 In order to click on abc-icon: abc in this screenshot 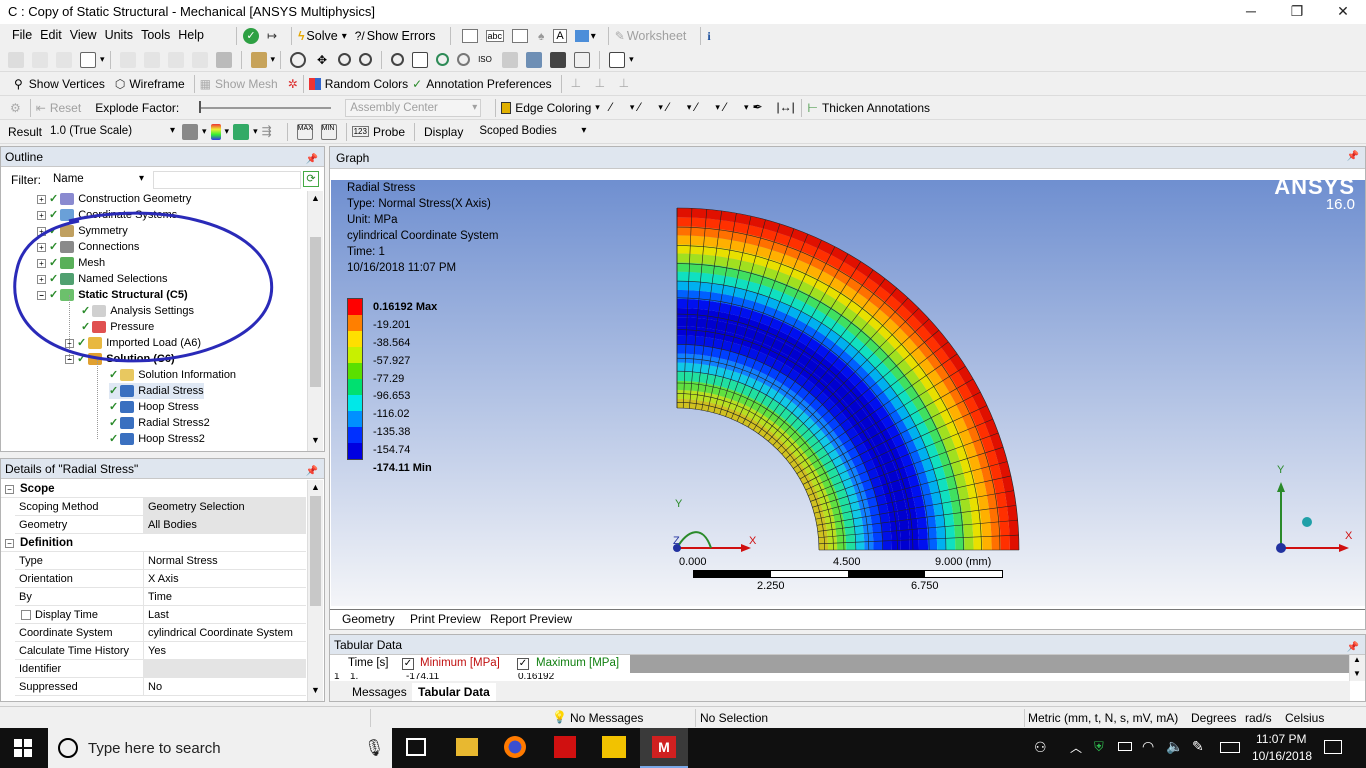, I will do `click(495, 36)`.